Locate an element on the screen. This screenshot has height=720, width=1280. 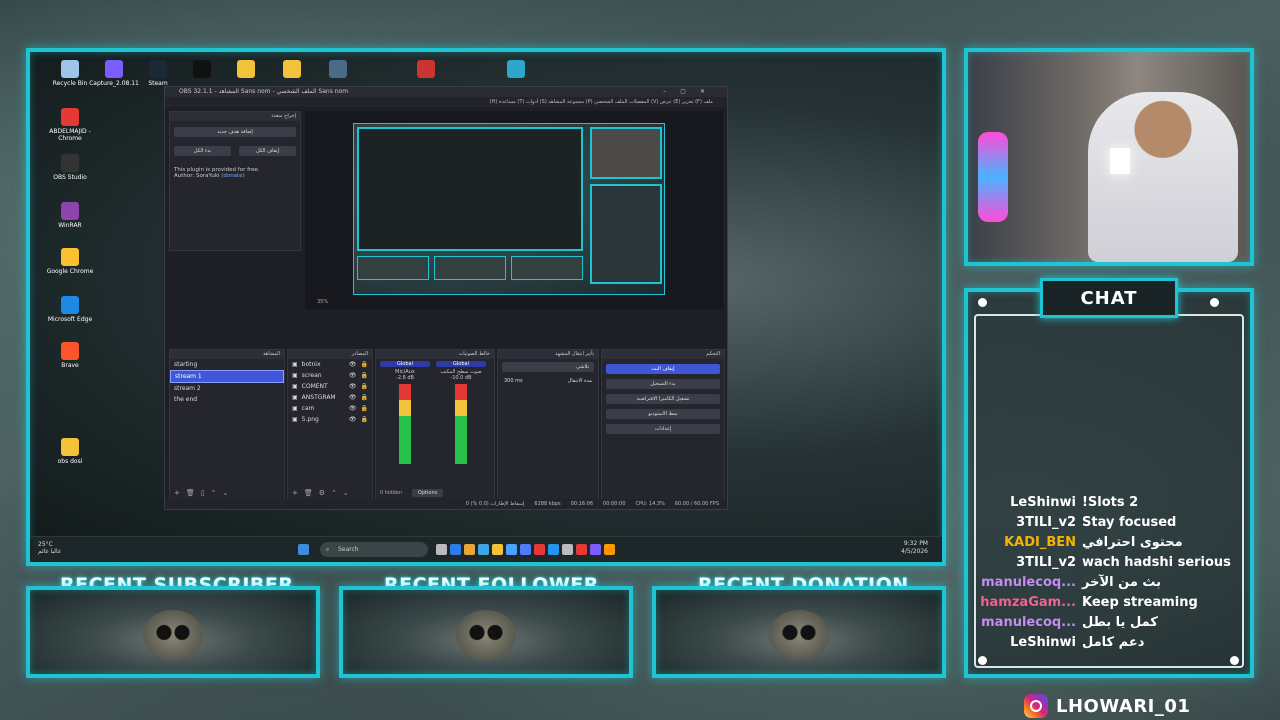
control-button: بدء التسجيل is located at coordinates (663, 384).